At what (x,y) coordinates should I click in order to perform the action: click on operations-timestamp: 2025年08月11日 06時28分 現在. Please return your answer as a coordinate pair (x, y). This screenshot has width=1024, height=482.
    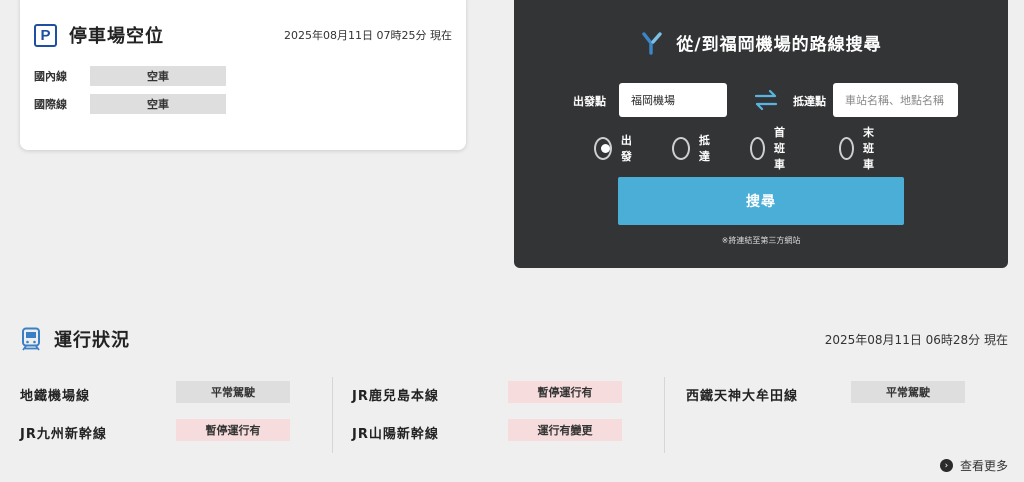
    Looking at the image, I should click on (916, 339).